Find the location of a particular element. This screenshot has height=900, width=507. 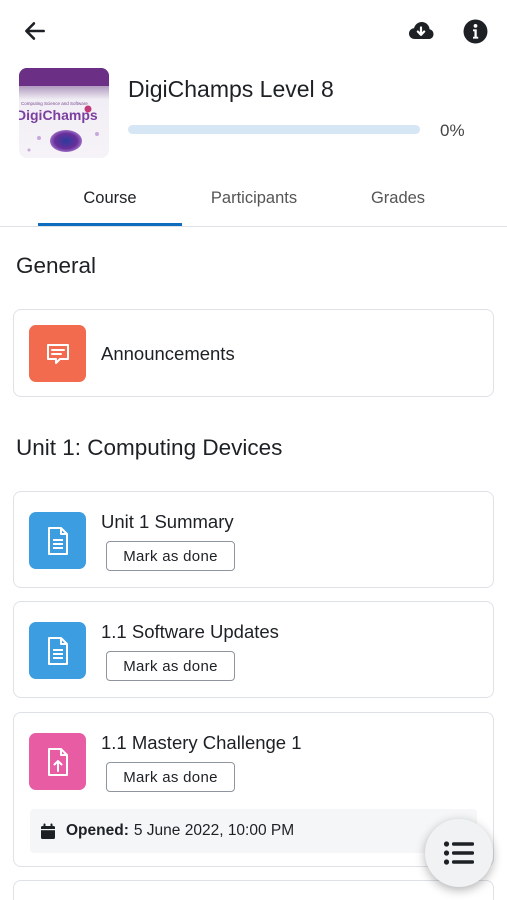

tab-participants: Participants is located at coordinates (254, 198).